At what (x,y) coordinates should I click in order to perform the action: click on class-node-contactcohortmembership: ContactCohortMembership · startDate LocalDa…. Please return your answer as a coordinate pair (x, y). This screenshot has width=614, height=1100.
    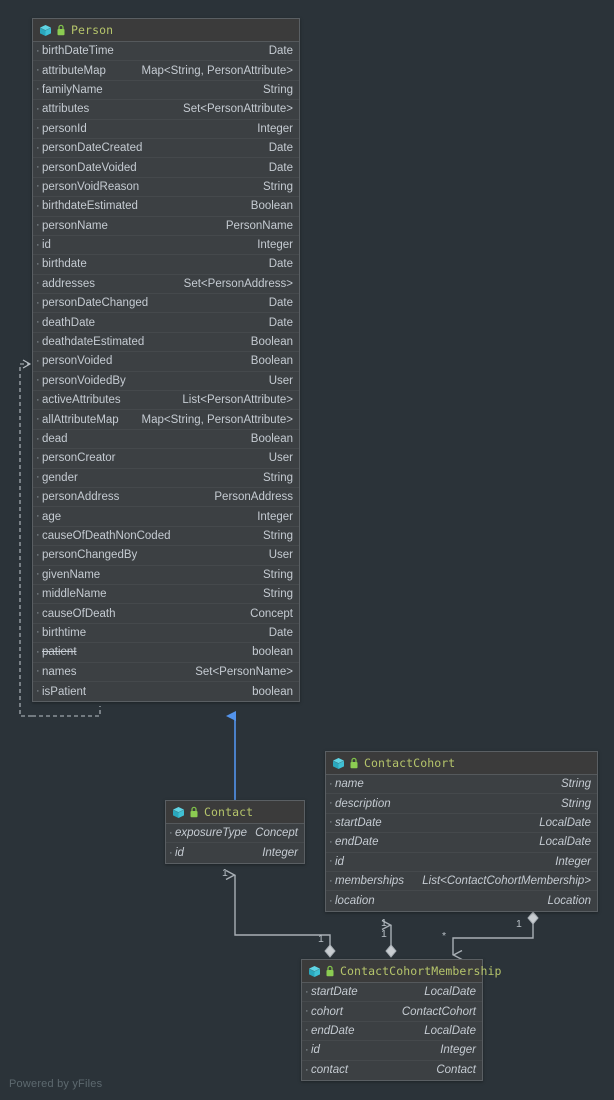
    Looking at the image, I should click on (401, 1020).